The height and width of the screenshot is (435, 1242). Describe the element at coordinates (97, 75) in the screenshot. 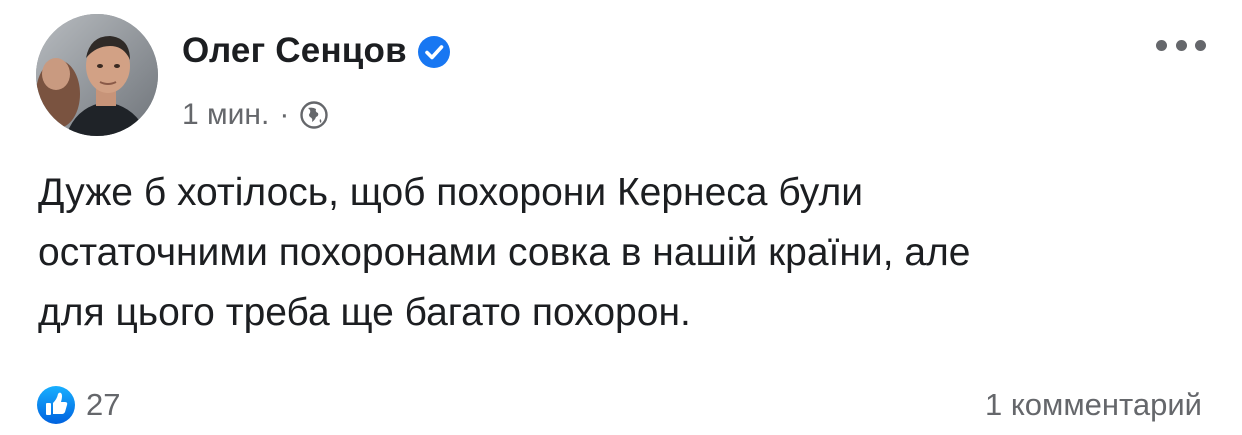

I see `avatar` at that location.